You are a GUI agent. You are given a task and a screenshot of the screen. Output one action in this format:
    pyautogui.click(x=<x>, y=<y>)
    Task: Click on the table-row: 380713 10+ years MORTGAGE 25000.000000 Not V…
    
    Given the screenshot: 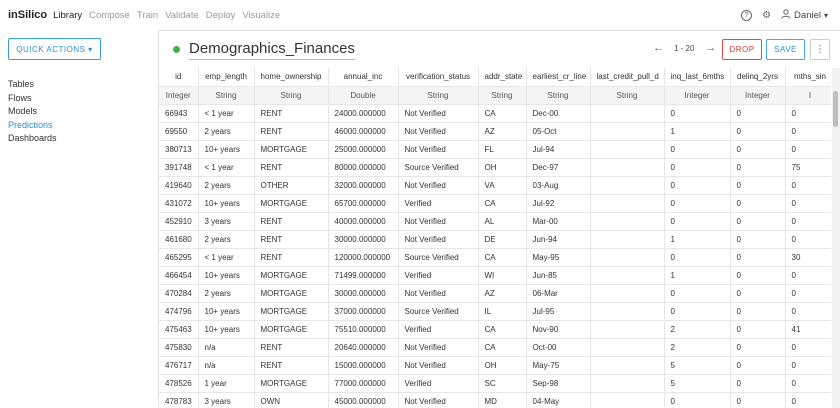 What is the action you would take?
    pyautogui.click(x=495, y=149)
    